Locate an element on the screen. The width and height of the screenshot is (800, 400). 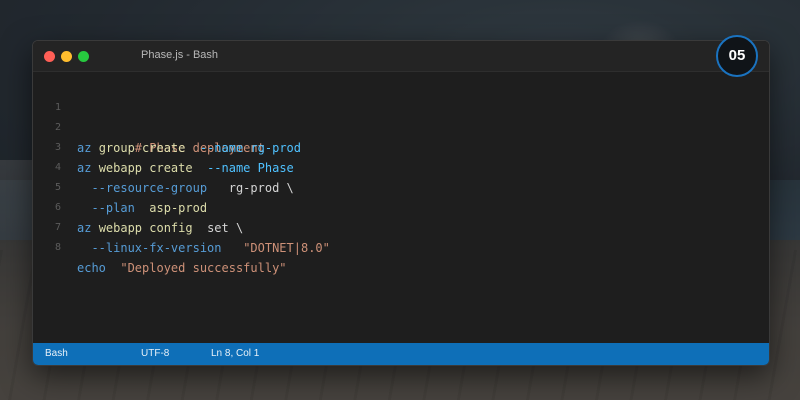
status-cursor-position: Ln 8, Col 1 is located at coordinates (235, 354).